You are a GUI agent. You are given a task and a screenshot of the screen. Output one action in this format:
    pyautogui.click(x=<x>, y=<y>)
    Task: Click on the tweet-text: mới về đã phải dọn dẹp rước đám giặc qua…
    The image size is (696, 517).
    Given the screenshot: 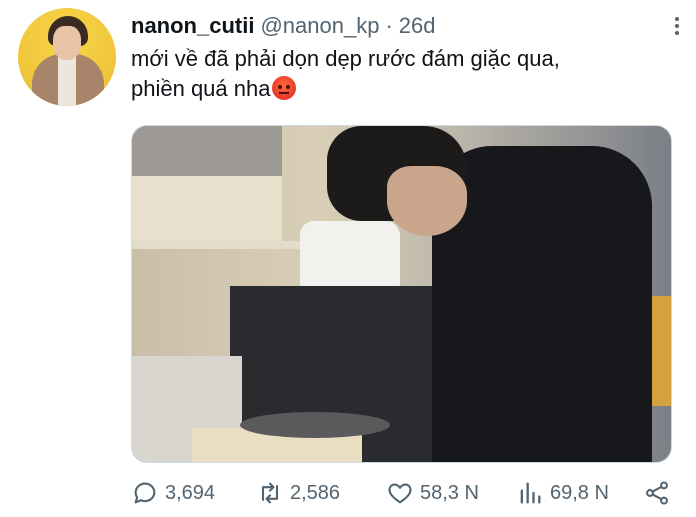 What is the action you would take?
    pyautogui.click(x=401, y=74)
    